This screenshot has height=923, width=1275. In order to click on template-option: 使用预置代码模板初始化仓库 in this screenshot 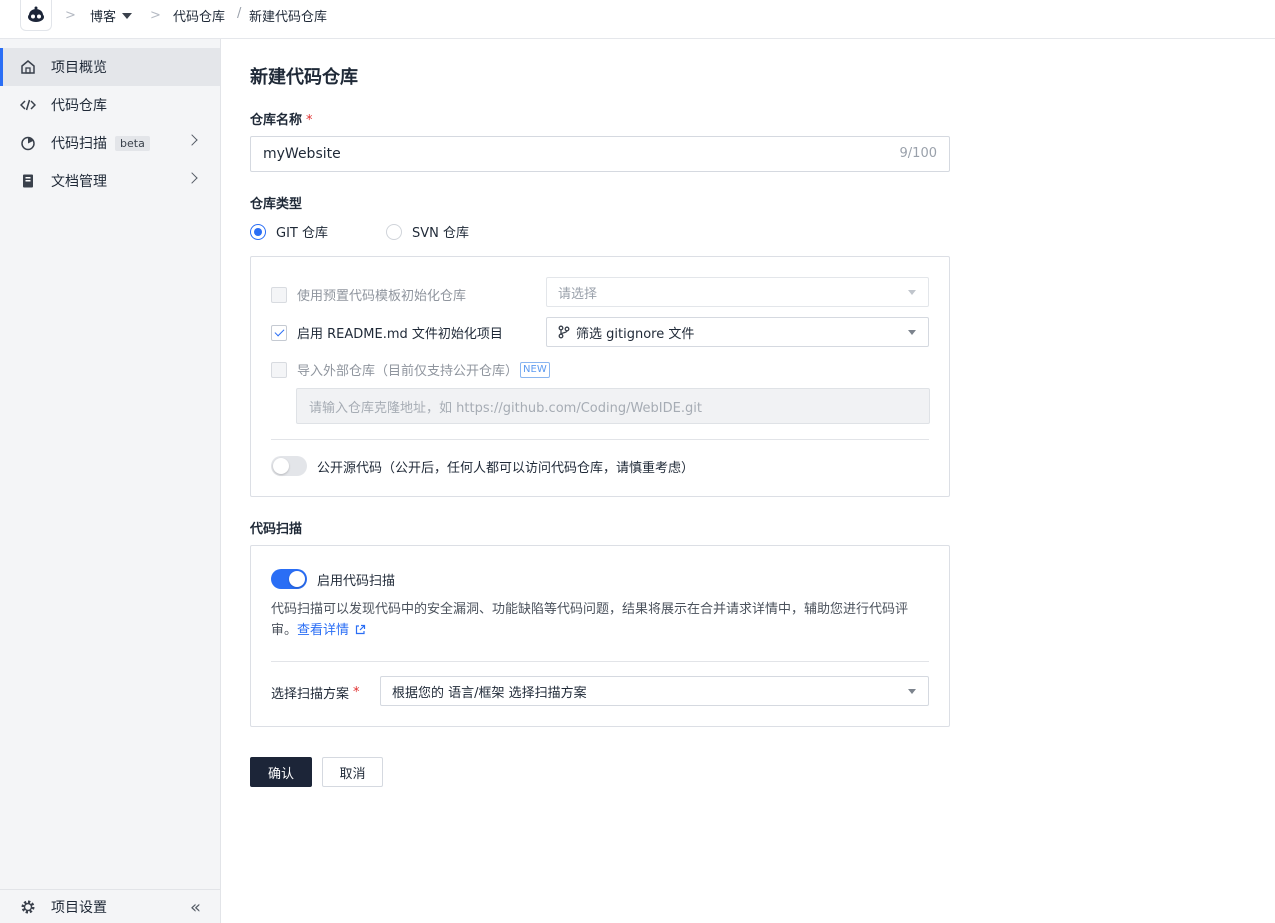, I will do `click(368, 294)`.